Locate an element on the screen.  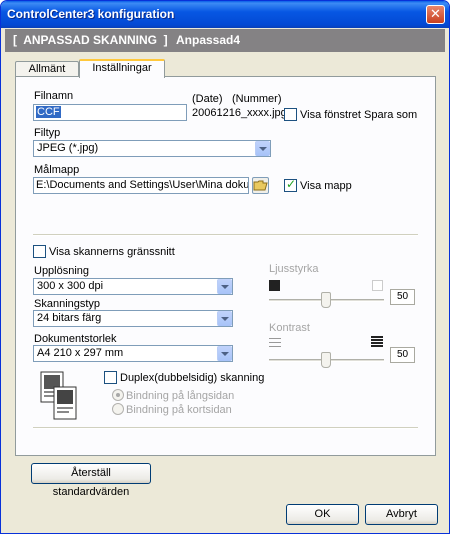
short-edge-radio is located at coordinates (118, 409).